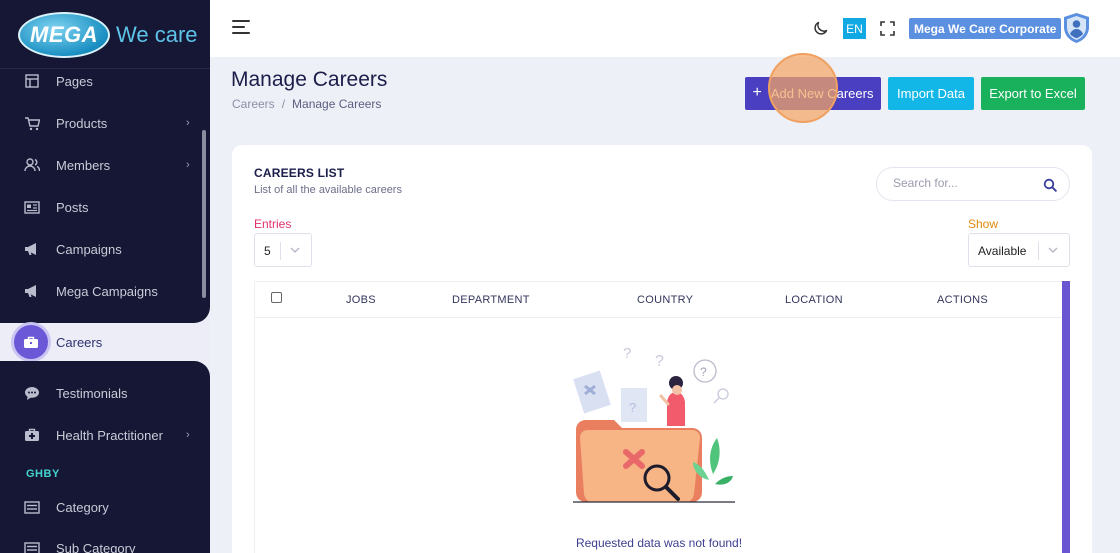 This screenshot has height=553, width=1120. Describe the element at coordinates (822, 93) in the screenshot. I see `add-new-careers-label: Add New Careers` at that location.